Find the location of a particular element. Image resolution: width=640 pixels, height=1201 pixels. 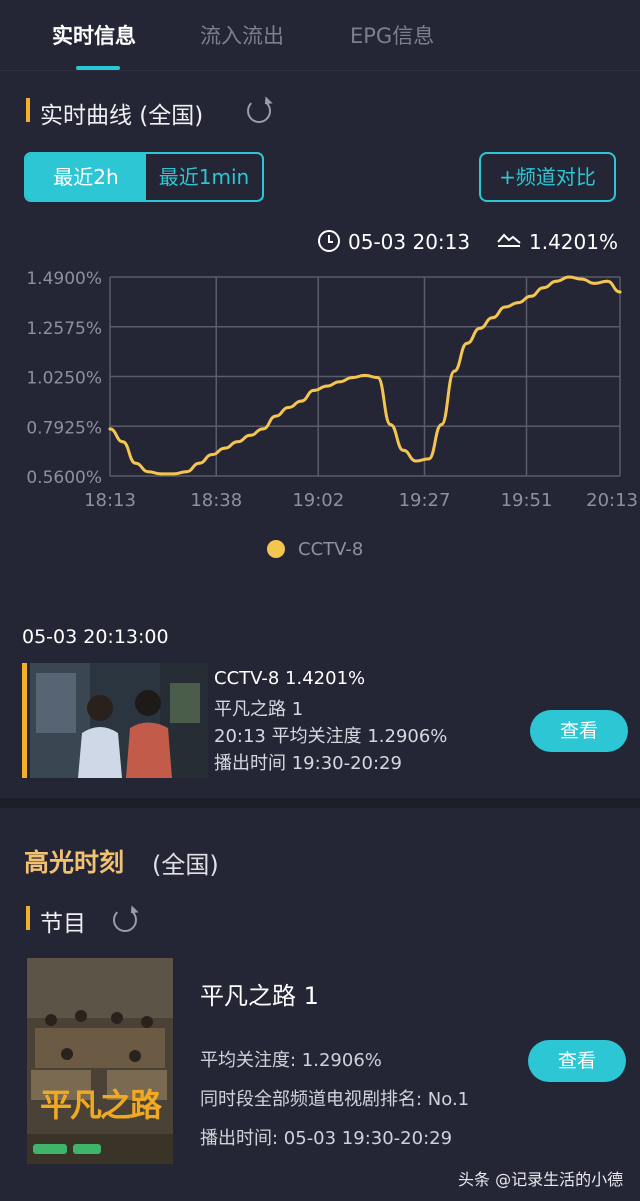

snapshot-timestamp: 05-03 20:13:00 is located at coordinates (95, 637).